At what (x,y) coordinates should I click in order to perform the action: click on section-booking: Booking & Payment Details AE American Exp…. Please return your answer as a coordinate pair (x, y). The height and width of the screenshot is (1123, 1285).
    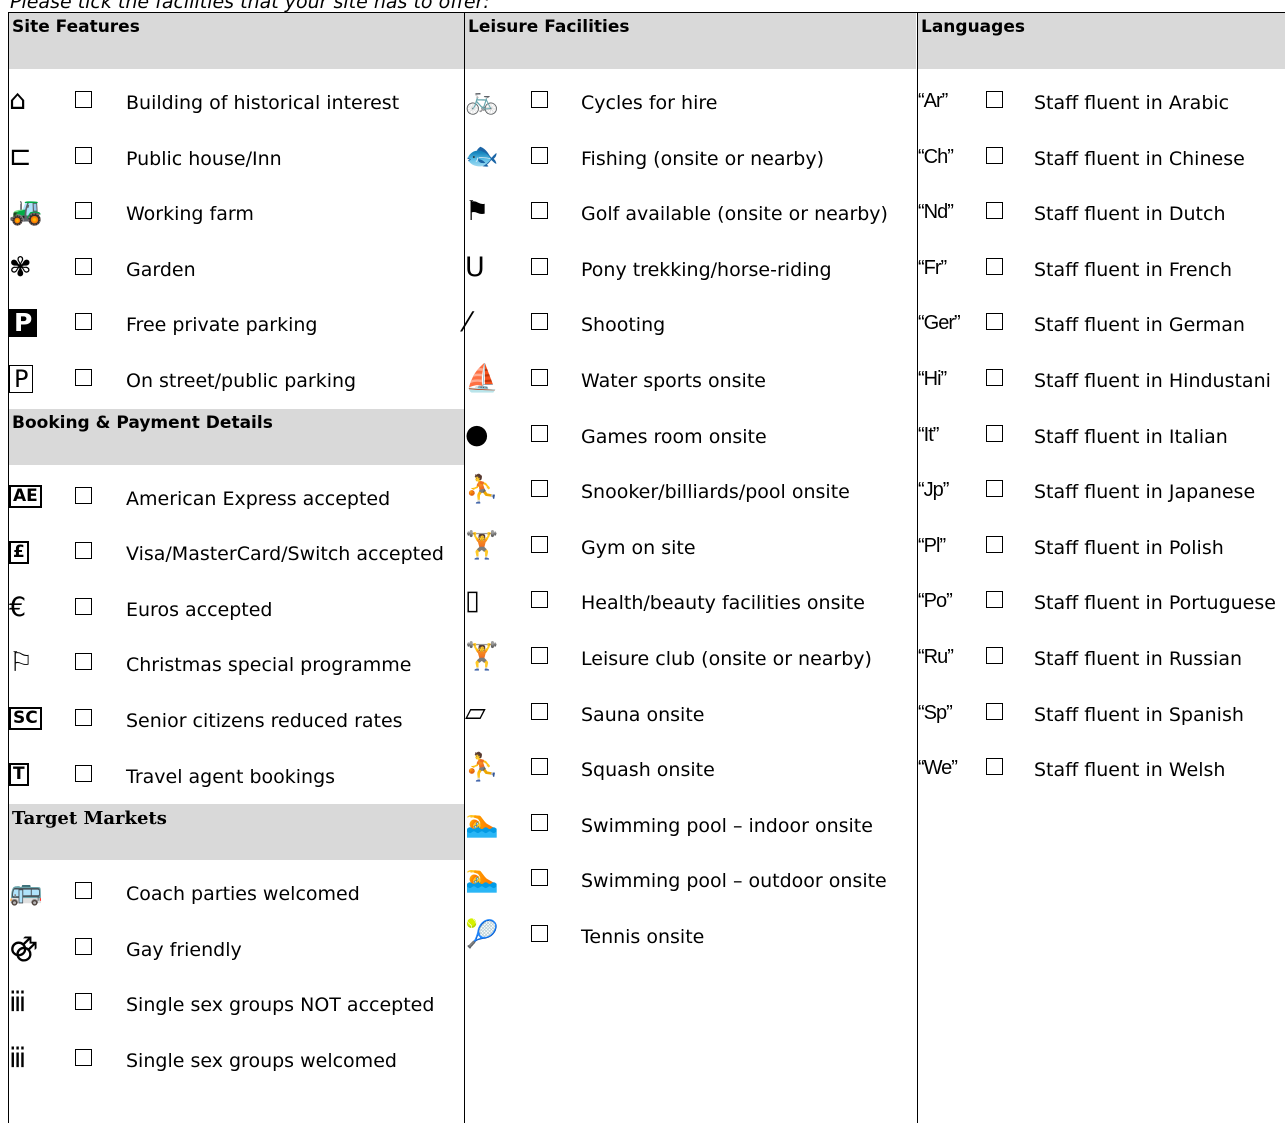
    Looking at the image, I should click on (236, 606).